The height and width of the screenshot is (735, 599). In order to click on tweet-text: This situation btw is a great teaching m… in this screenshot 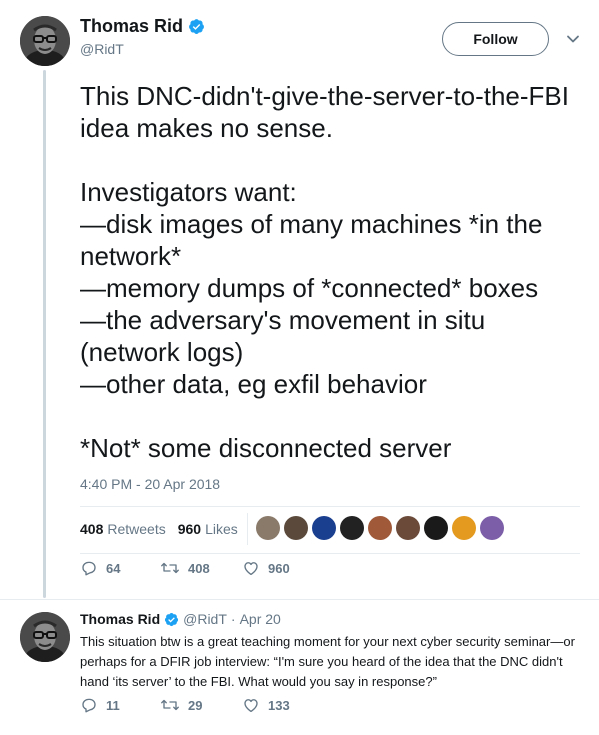, I will do `click(327, 661)`.